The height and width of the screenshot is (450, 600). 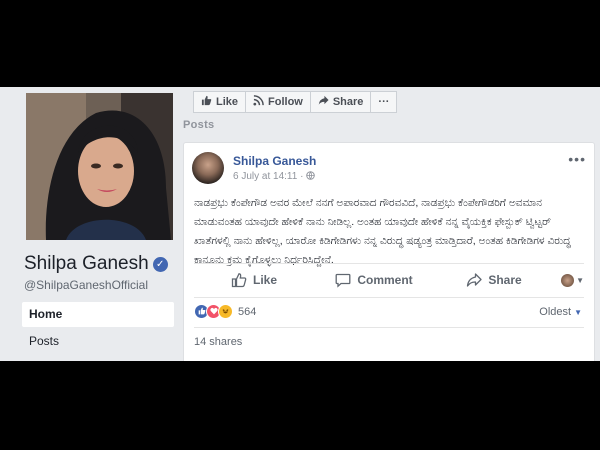 I want to click on more-dots-icon: ···, so click(x=384, y=102).